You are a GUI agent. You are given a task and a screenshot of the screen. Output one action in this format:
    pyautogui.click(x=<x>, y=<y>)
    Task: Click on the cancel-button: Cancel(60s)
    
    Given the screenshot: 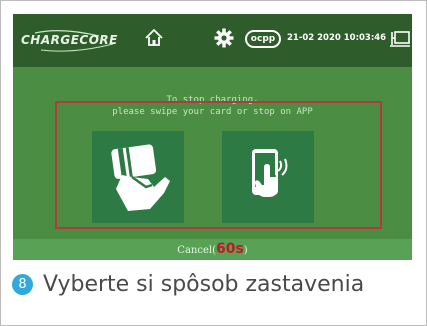 What is the action you would take?
    pyautogui.click(x=212, y=249)
    